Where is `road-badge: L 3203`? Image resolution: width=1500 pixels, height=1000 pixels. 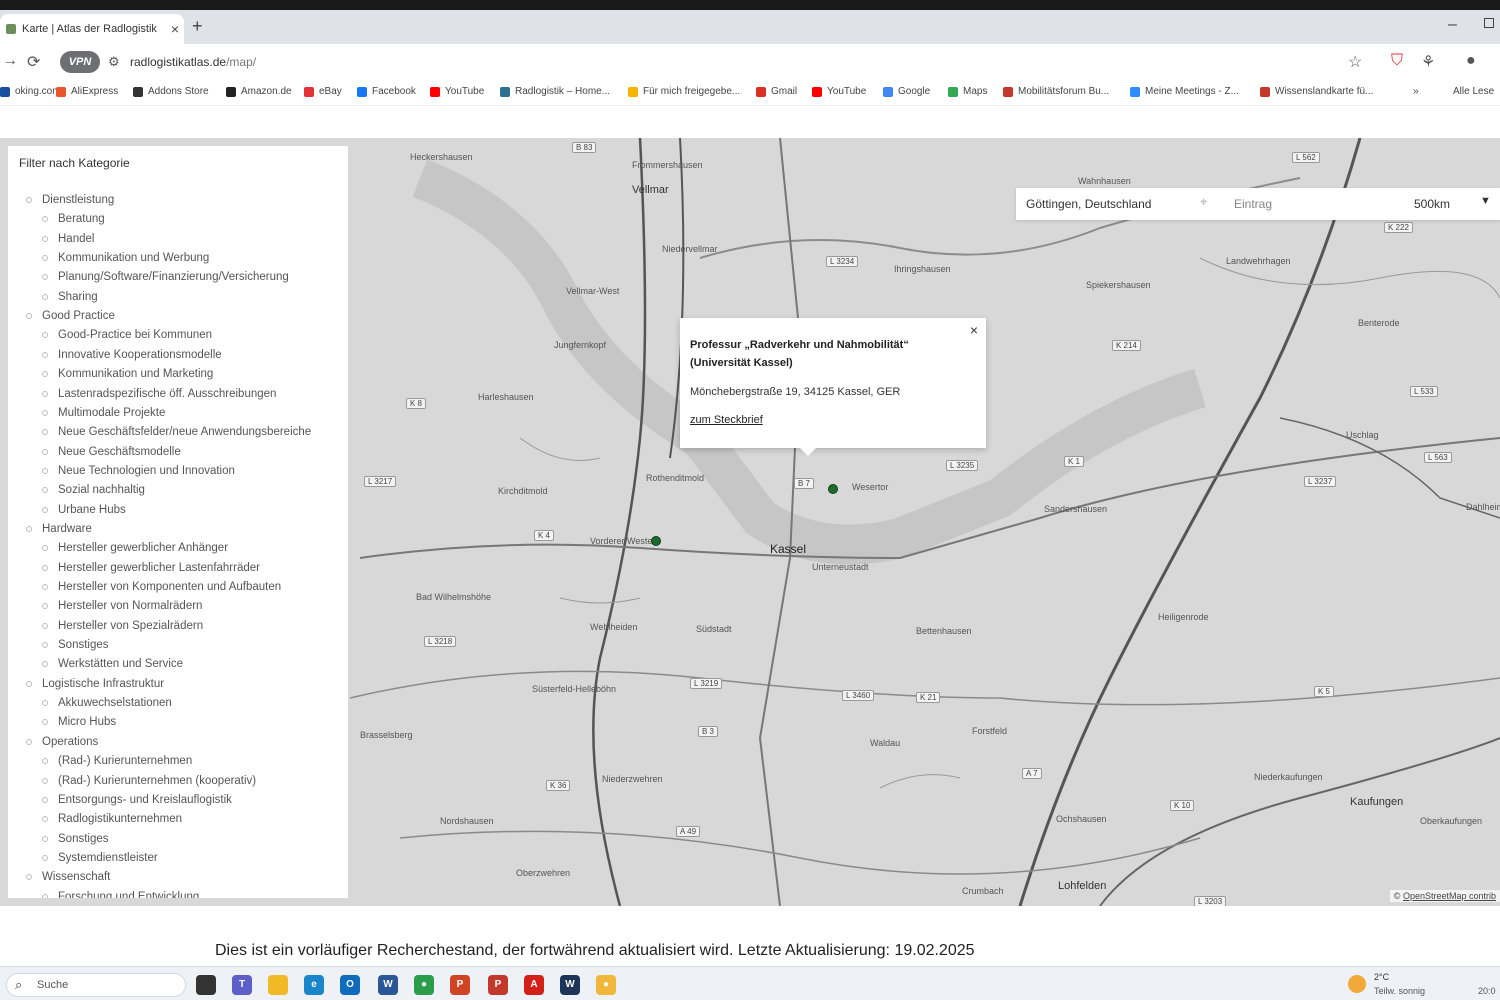 road-badge: L 3203 is located at coordinates (1210, 901).